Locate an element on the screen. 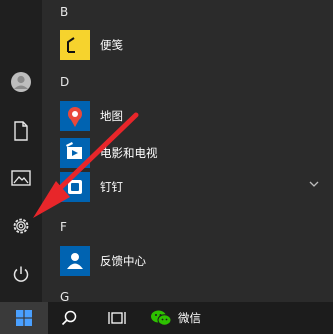  search-icon is located at coordinates (69, 318).